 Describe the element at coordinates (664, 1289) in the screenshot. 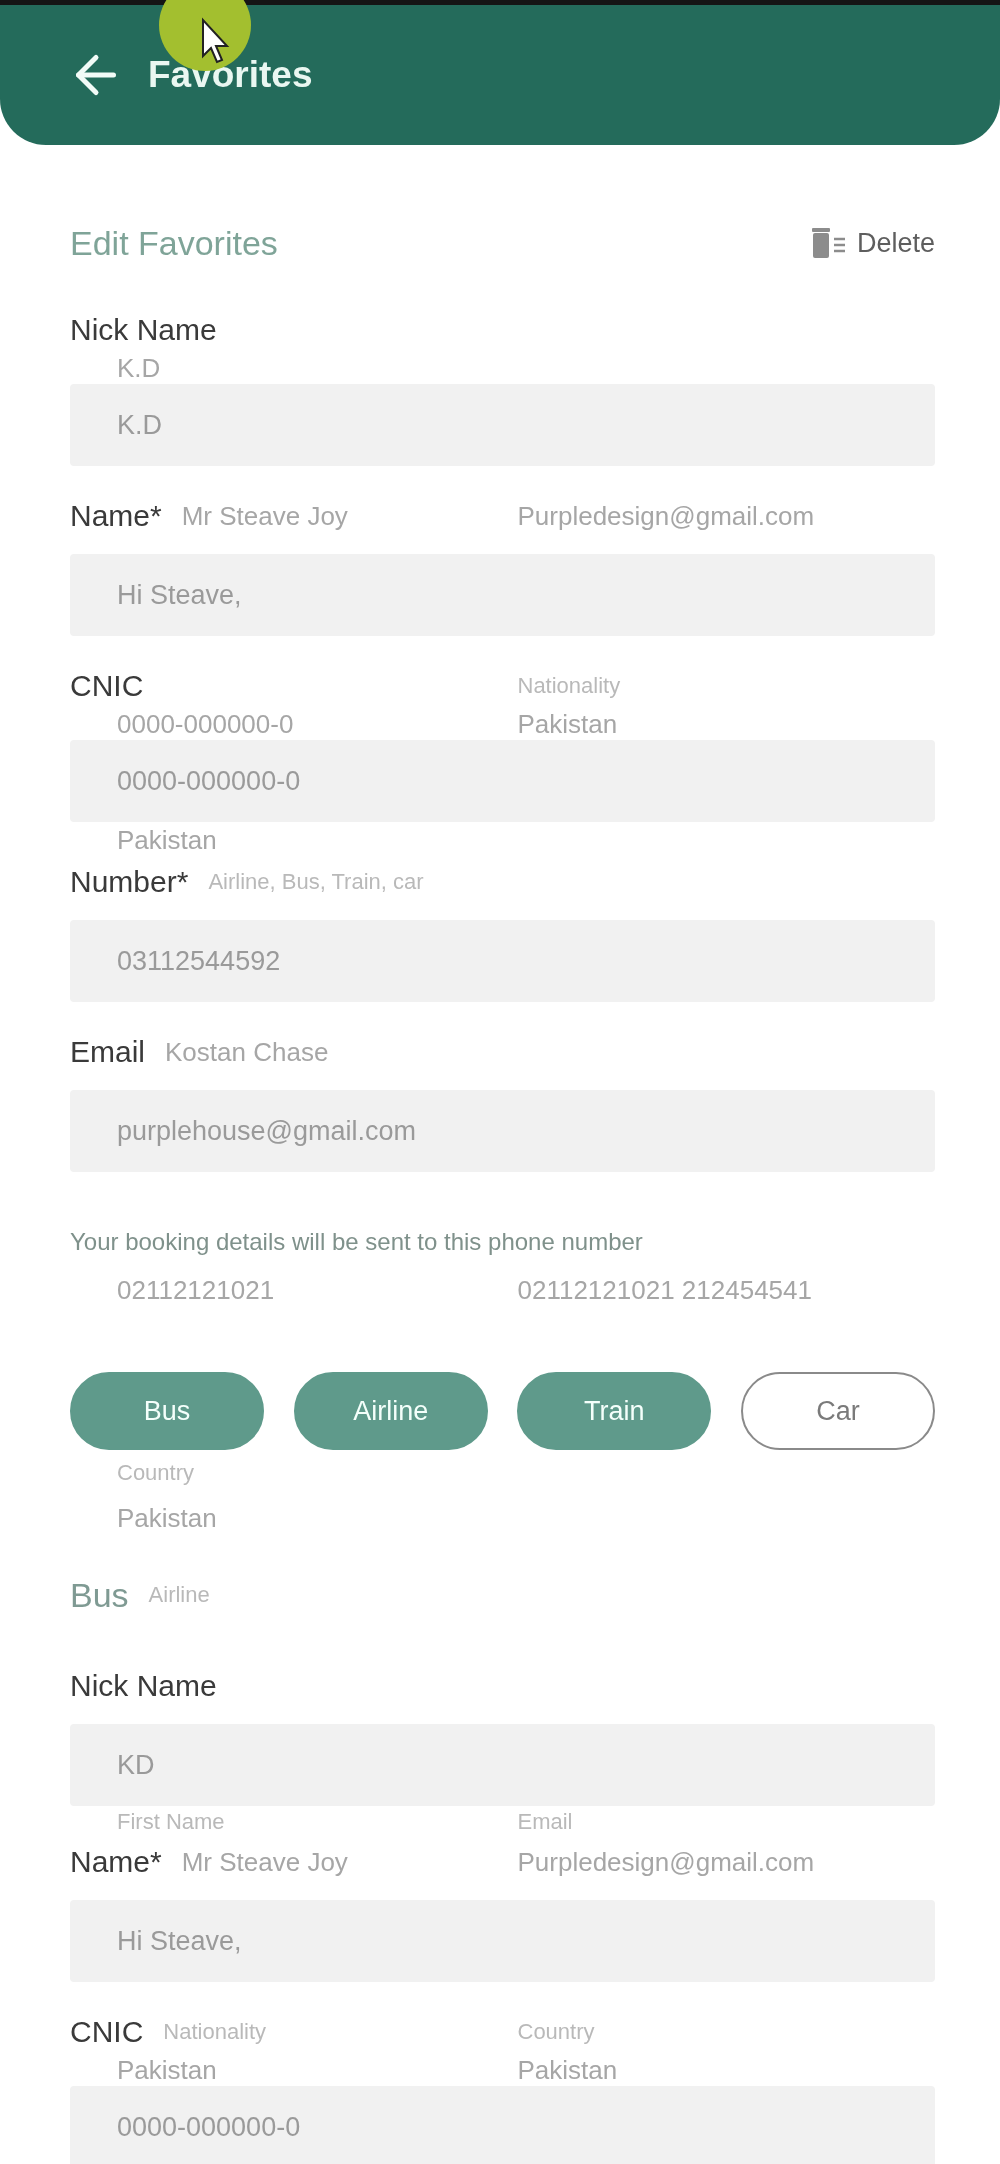

I see `faded-text: 02112121021 212454541` at that location.